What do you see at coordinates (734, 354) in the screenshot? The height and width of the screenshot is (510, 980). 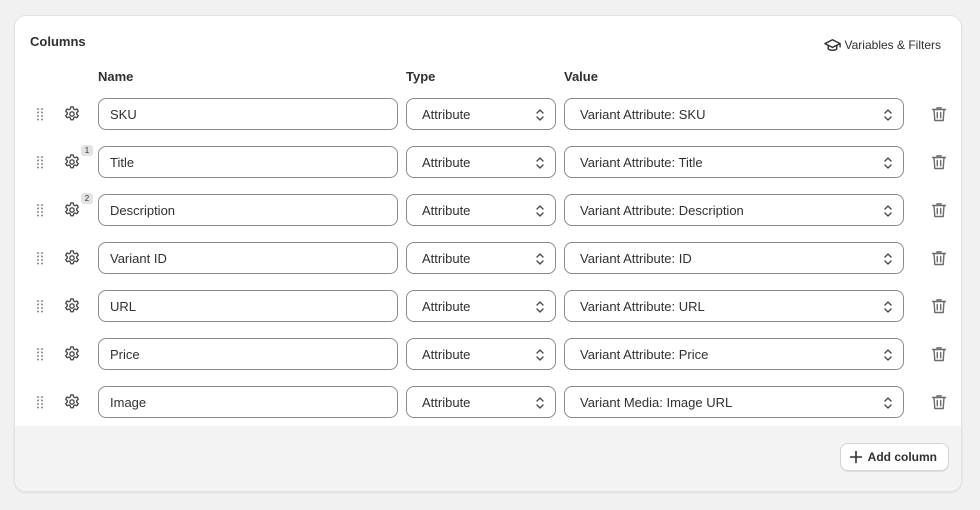 I see `column-value-select: Variant Attribute: Price` at bounding box center [734, 354].